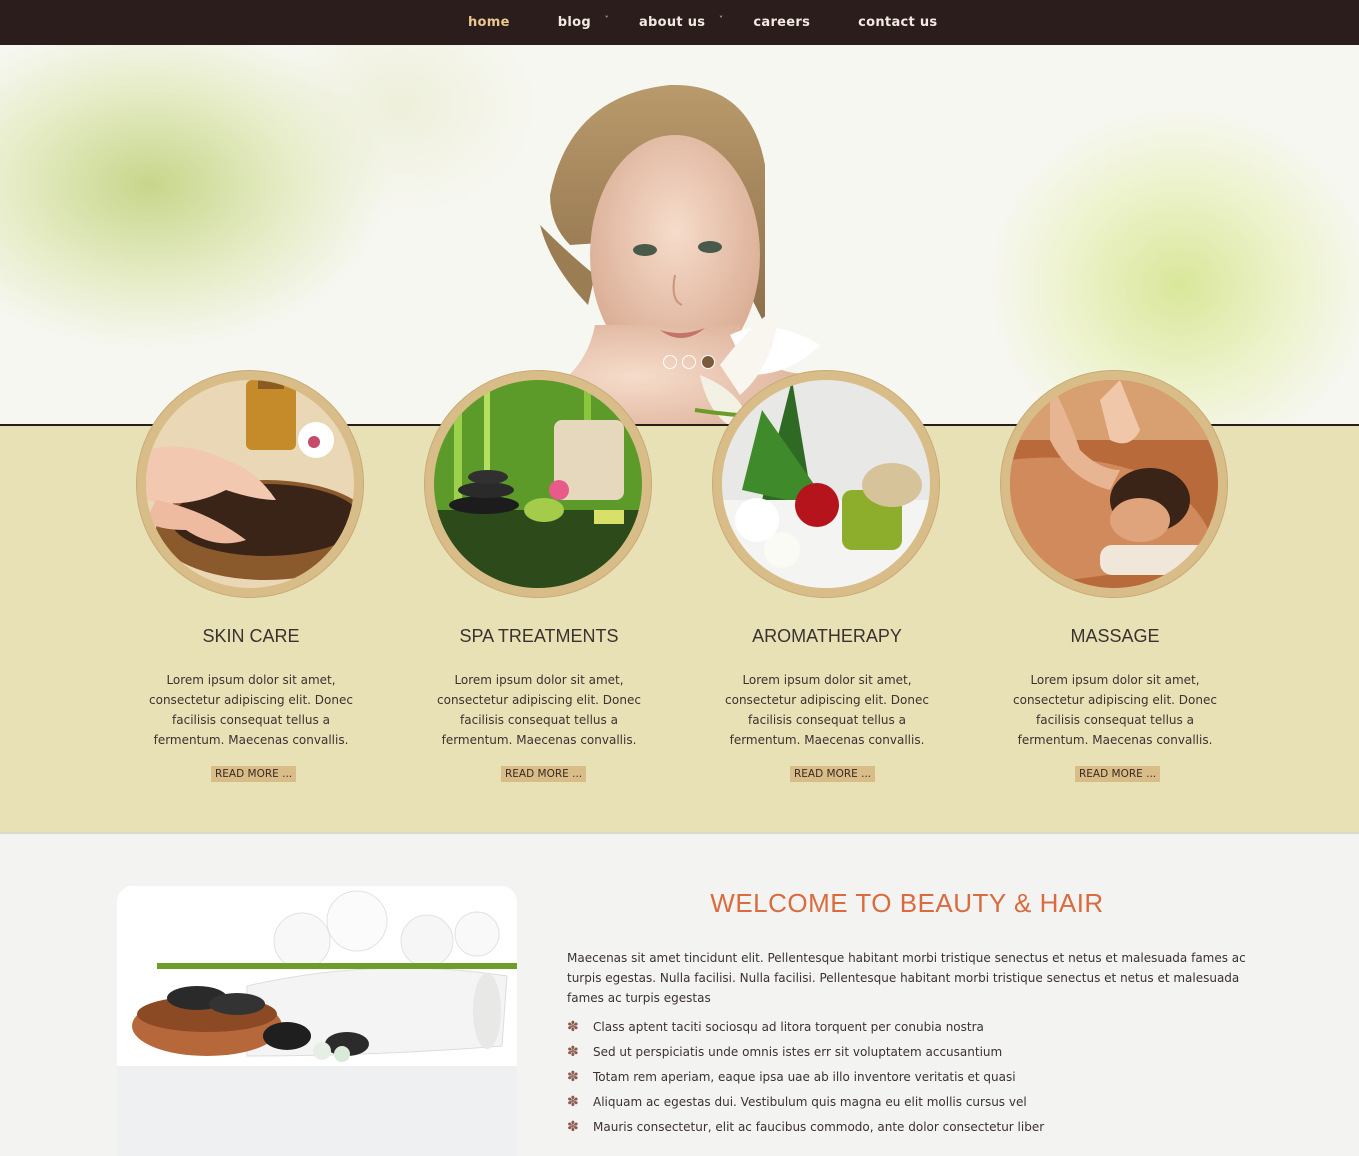  I want to click on nav-label: home, so click(489, 22).